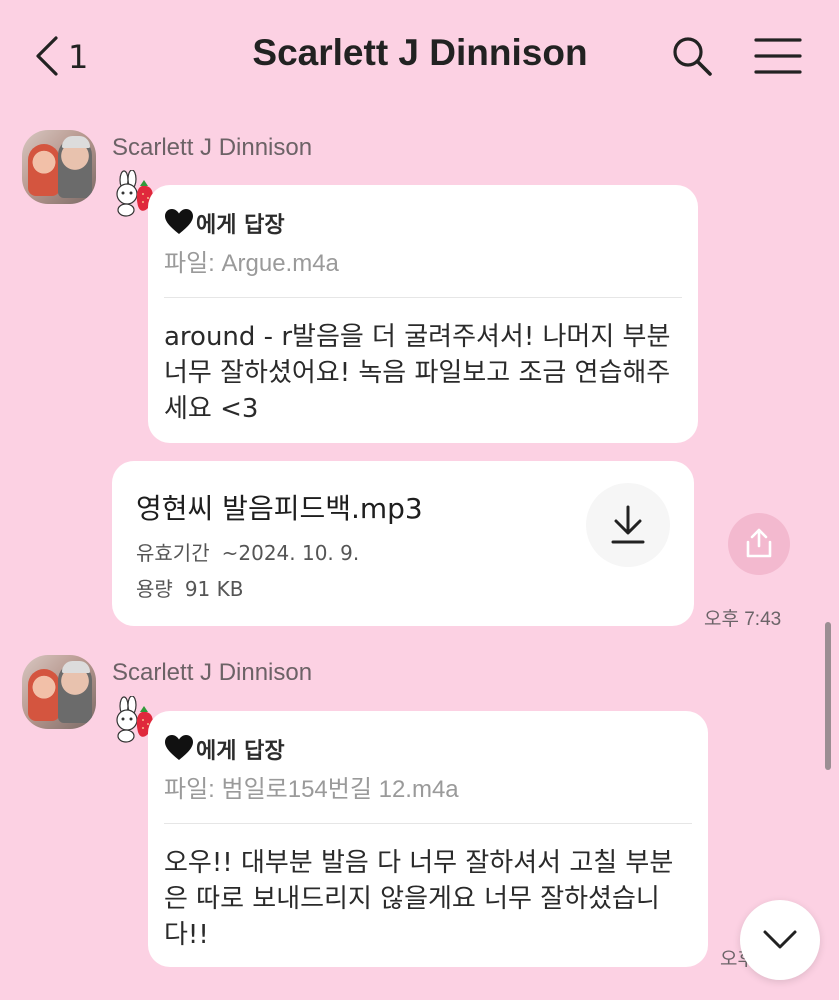 The width and height of the screenshot is (839, 1000). Describe the element at coordinates (420, 52) in the screenshot. I see `chat-title: Scarlett J Dinnison` at that location.